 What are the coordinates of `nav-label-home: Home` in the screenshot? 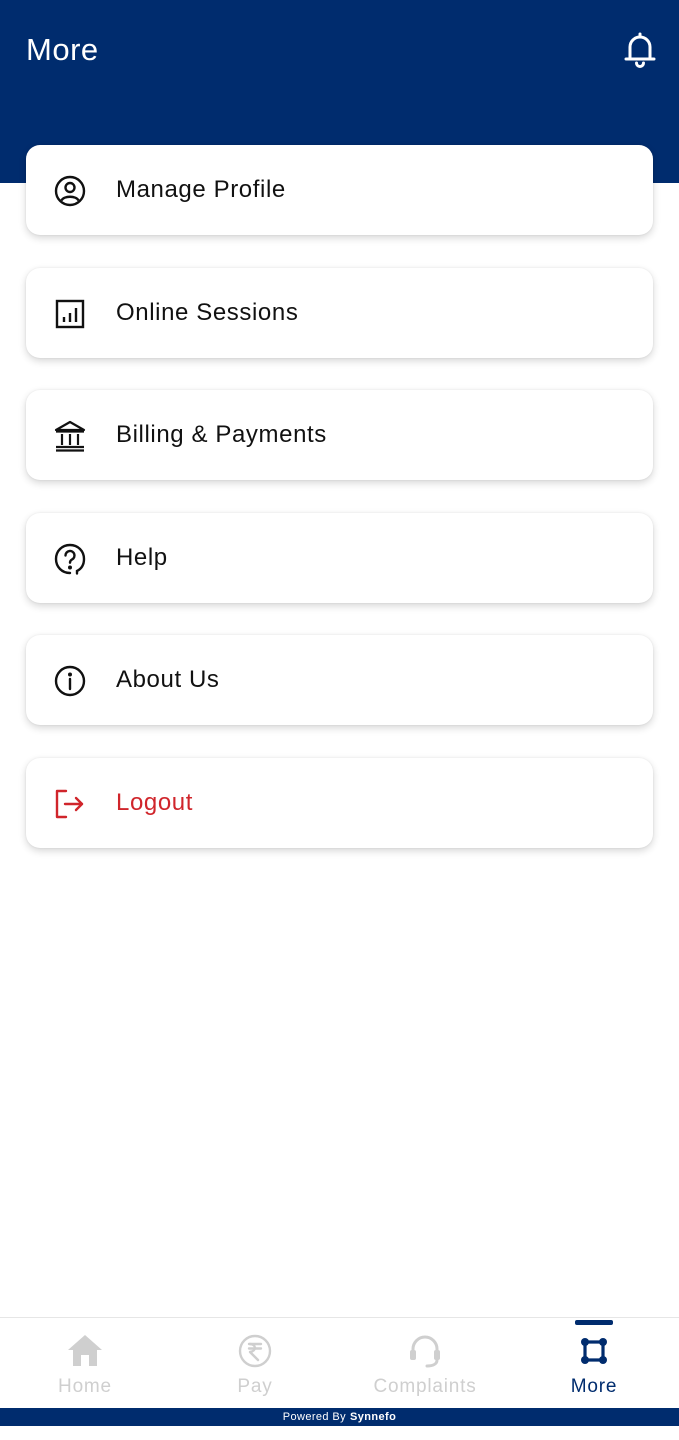 It's located at (85, 1386).